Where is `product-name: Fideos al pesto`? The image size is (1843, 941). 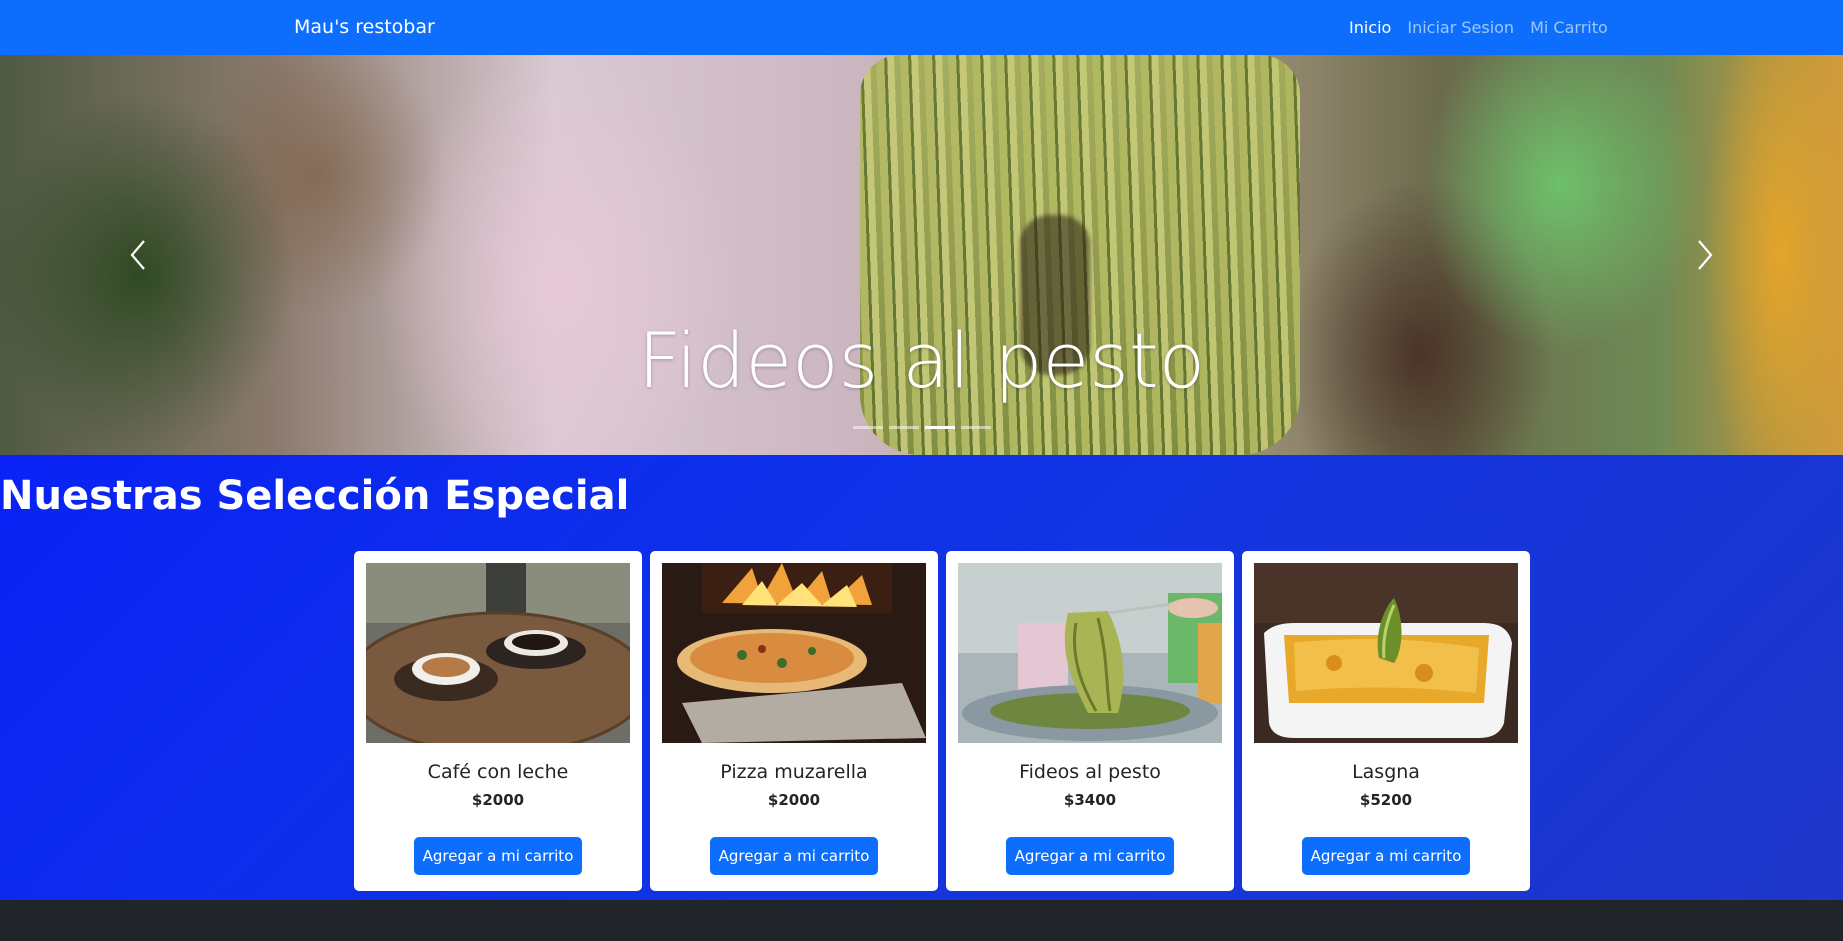 product-name: Fideos al pesto is located at coordinates (1090, 772).